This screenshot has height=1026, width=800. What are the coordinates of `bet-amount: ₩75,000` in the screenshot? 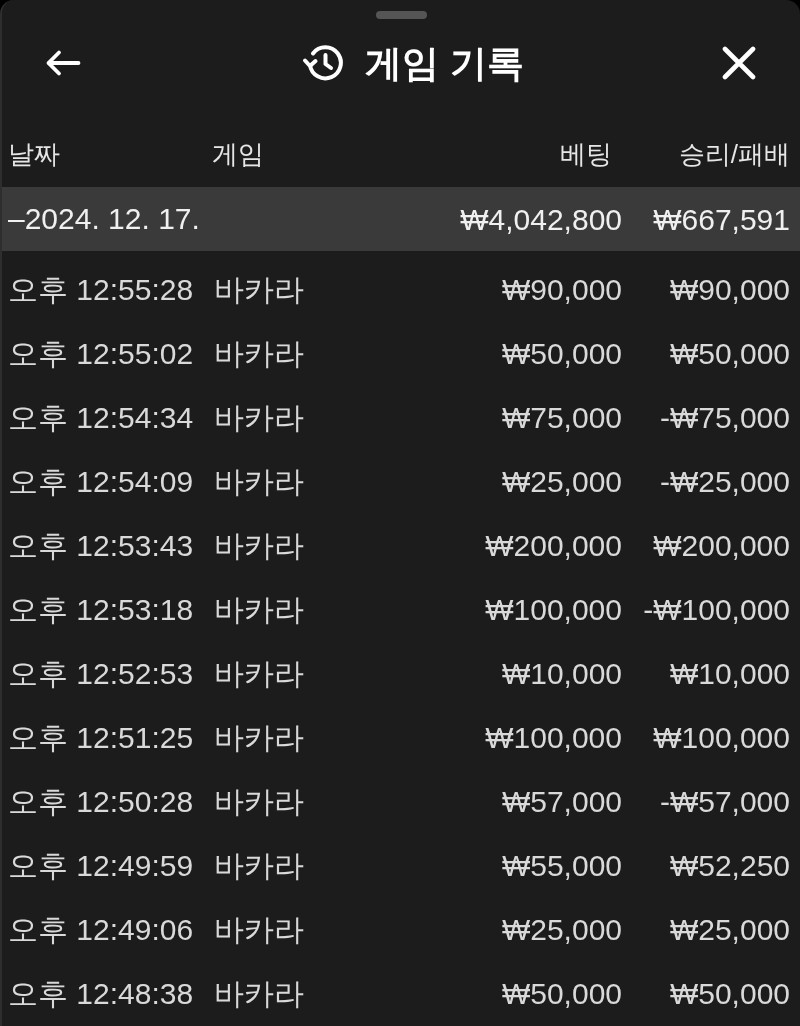 It's located at (561, 417).